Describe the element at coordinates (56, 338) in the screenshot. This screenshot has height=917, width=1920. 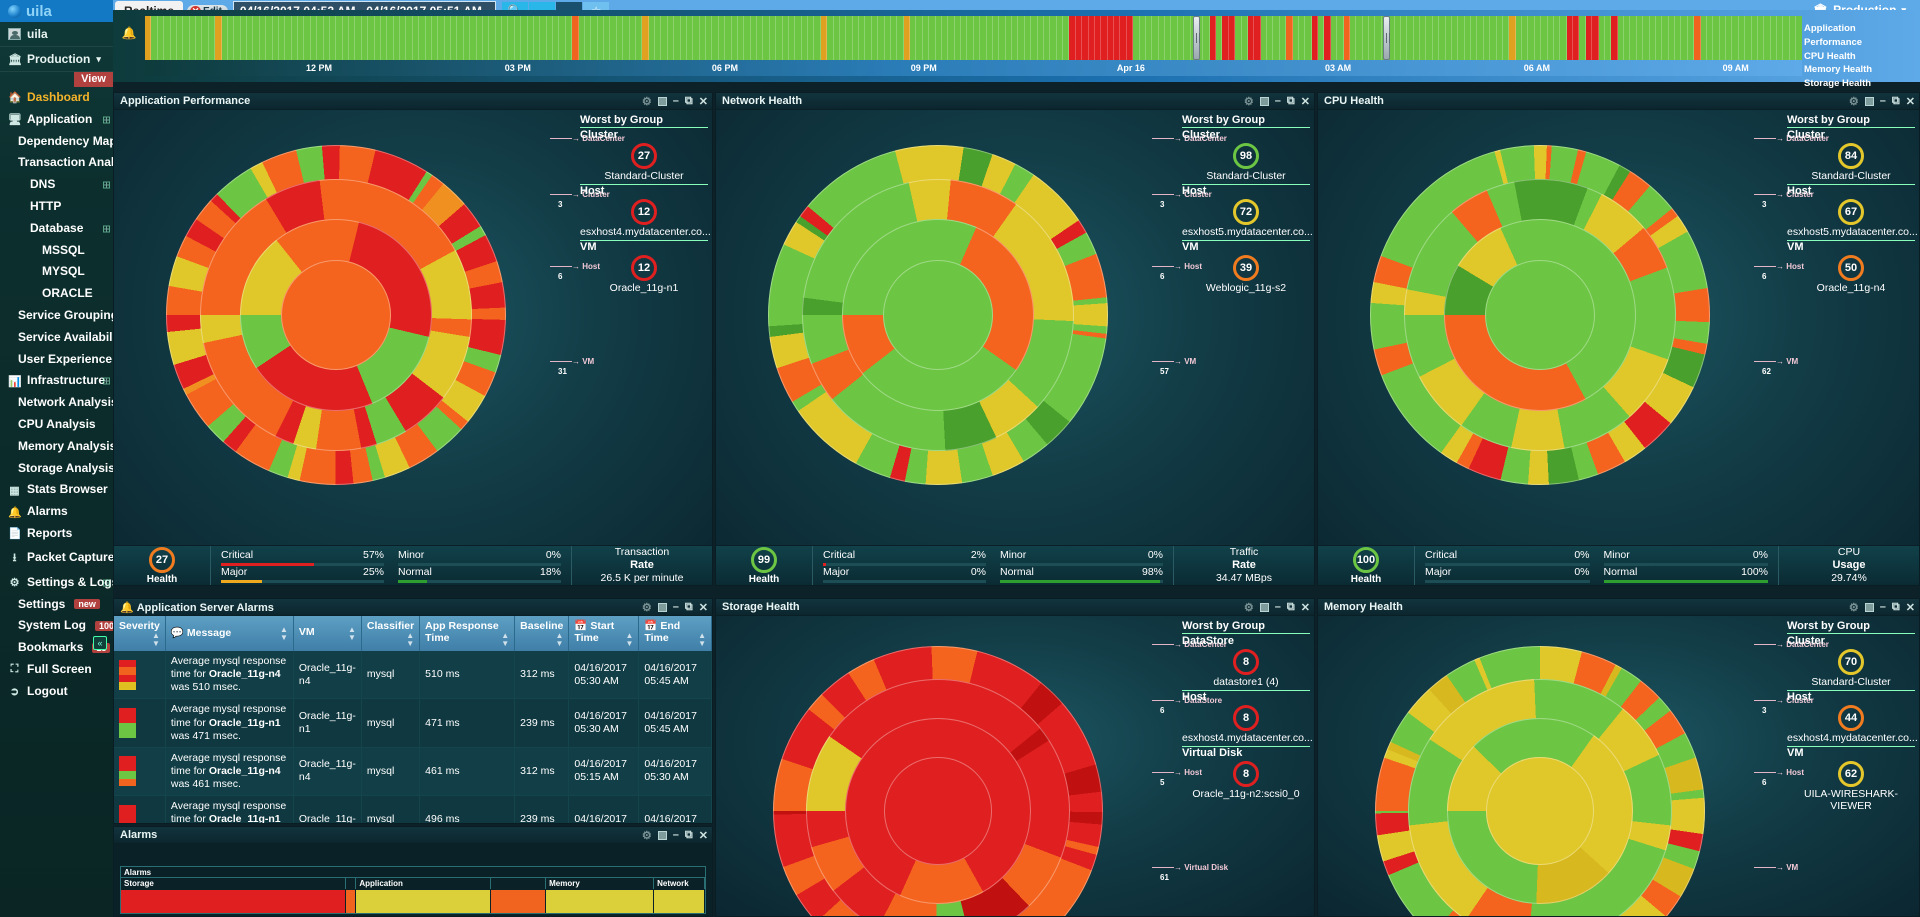
I see `sidebar-item-service-availability: Service Availability` at that location.